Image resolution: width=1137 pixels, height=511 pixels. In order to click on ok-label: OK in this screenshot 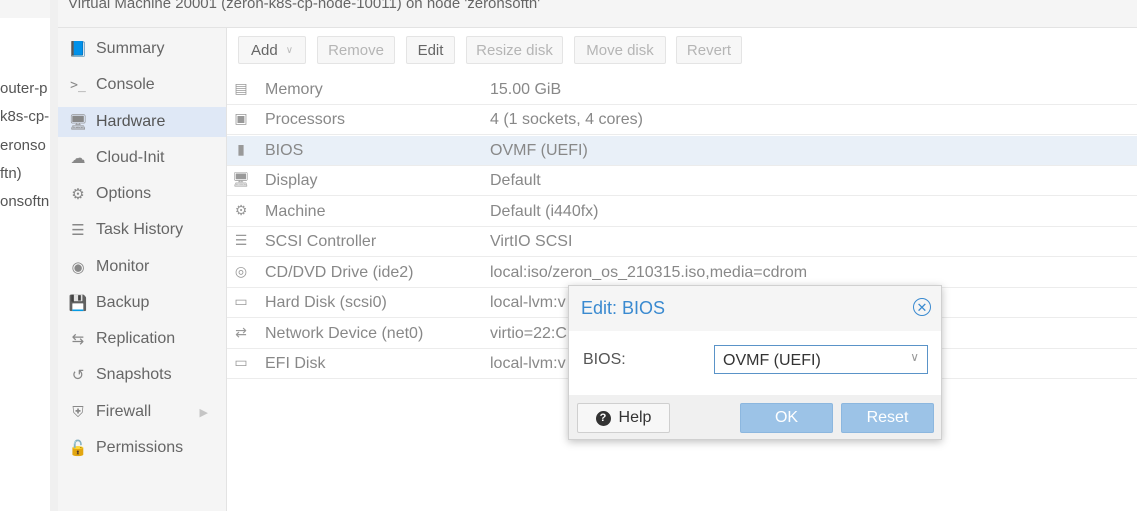, I will do `click(786, 417)`.